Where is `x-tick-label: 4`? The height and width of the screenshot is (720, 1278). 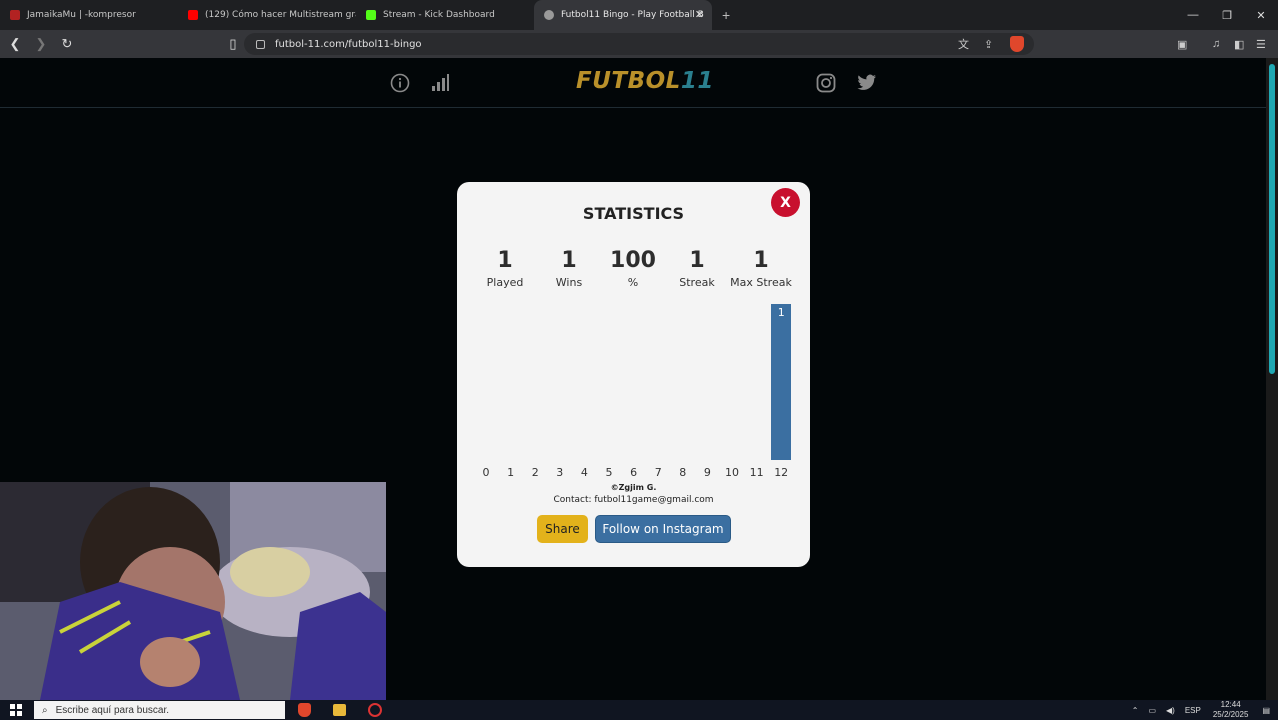
x-tick-label: 4 is located at coordinates (584, 472).